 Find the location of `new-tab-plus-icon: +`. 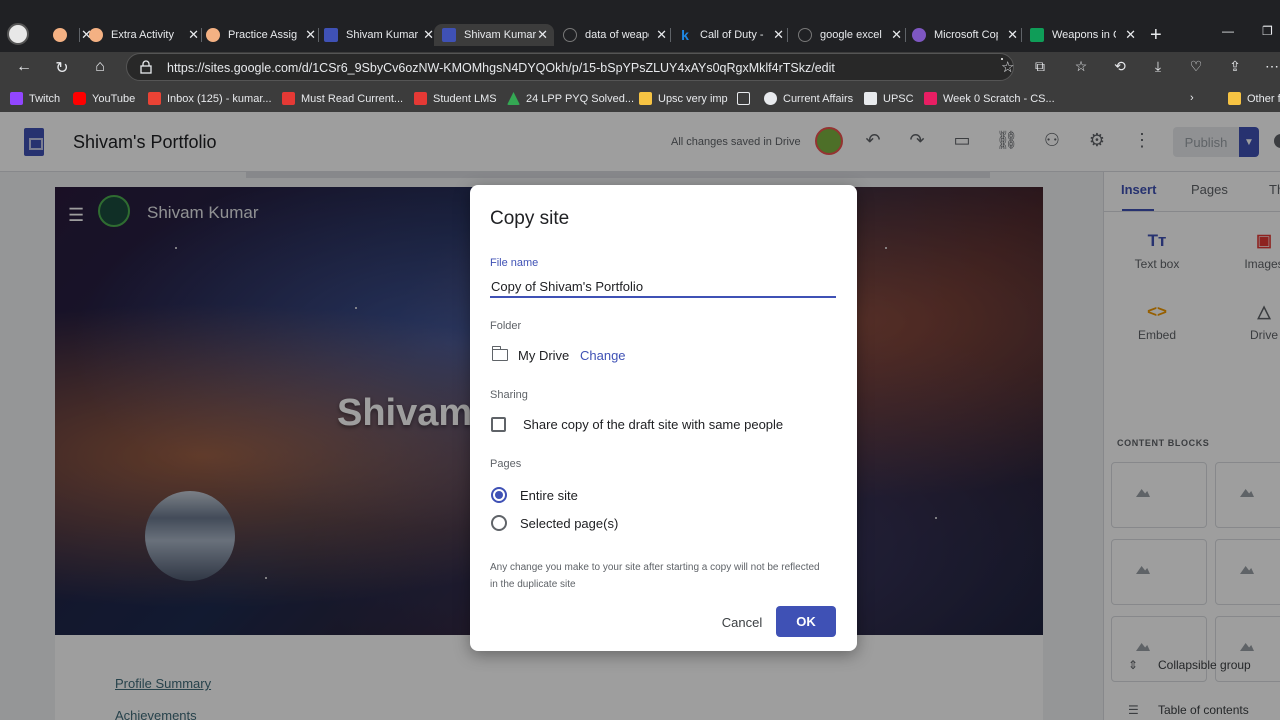

new-tab-plus-icon: + is located at coordinates (1156, 35).